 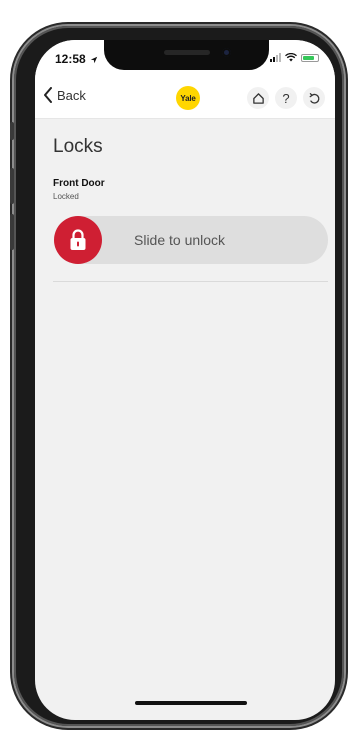 I want to click on help-icon: ?, so click(x=286, y=98).